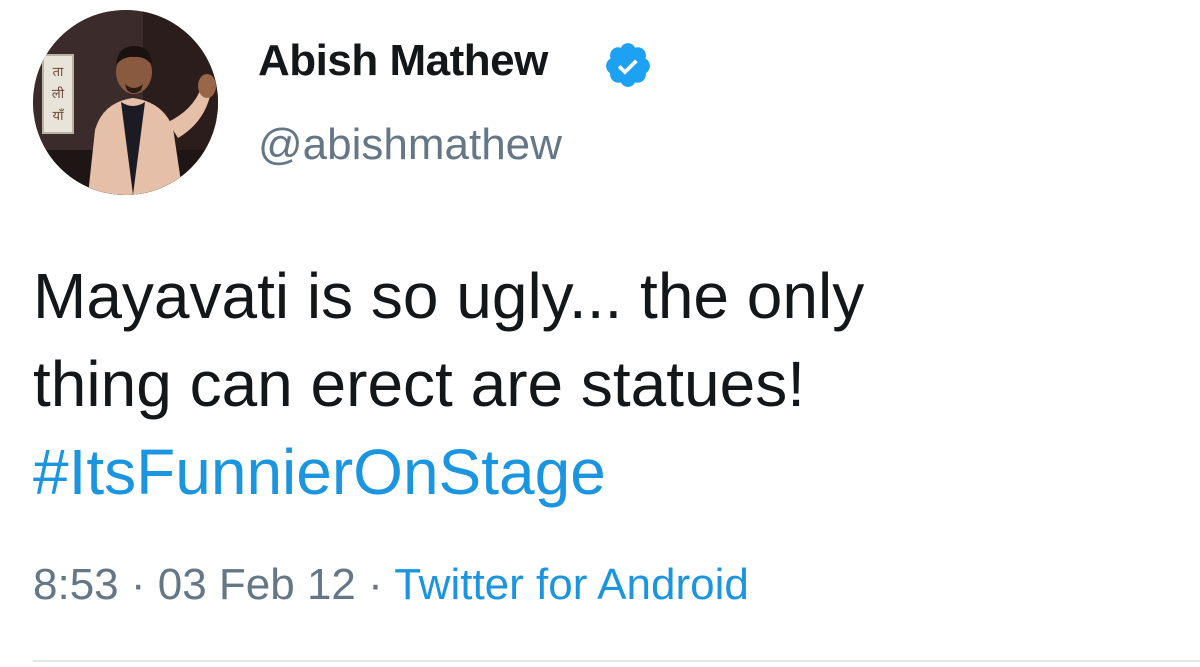 This screenshot has height=667, width=1200. I want to click on svg-text: ता, so click(58, 72).